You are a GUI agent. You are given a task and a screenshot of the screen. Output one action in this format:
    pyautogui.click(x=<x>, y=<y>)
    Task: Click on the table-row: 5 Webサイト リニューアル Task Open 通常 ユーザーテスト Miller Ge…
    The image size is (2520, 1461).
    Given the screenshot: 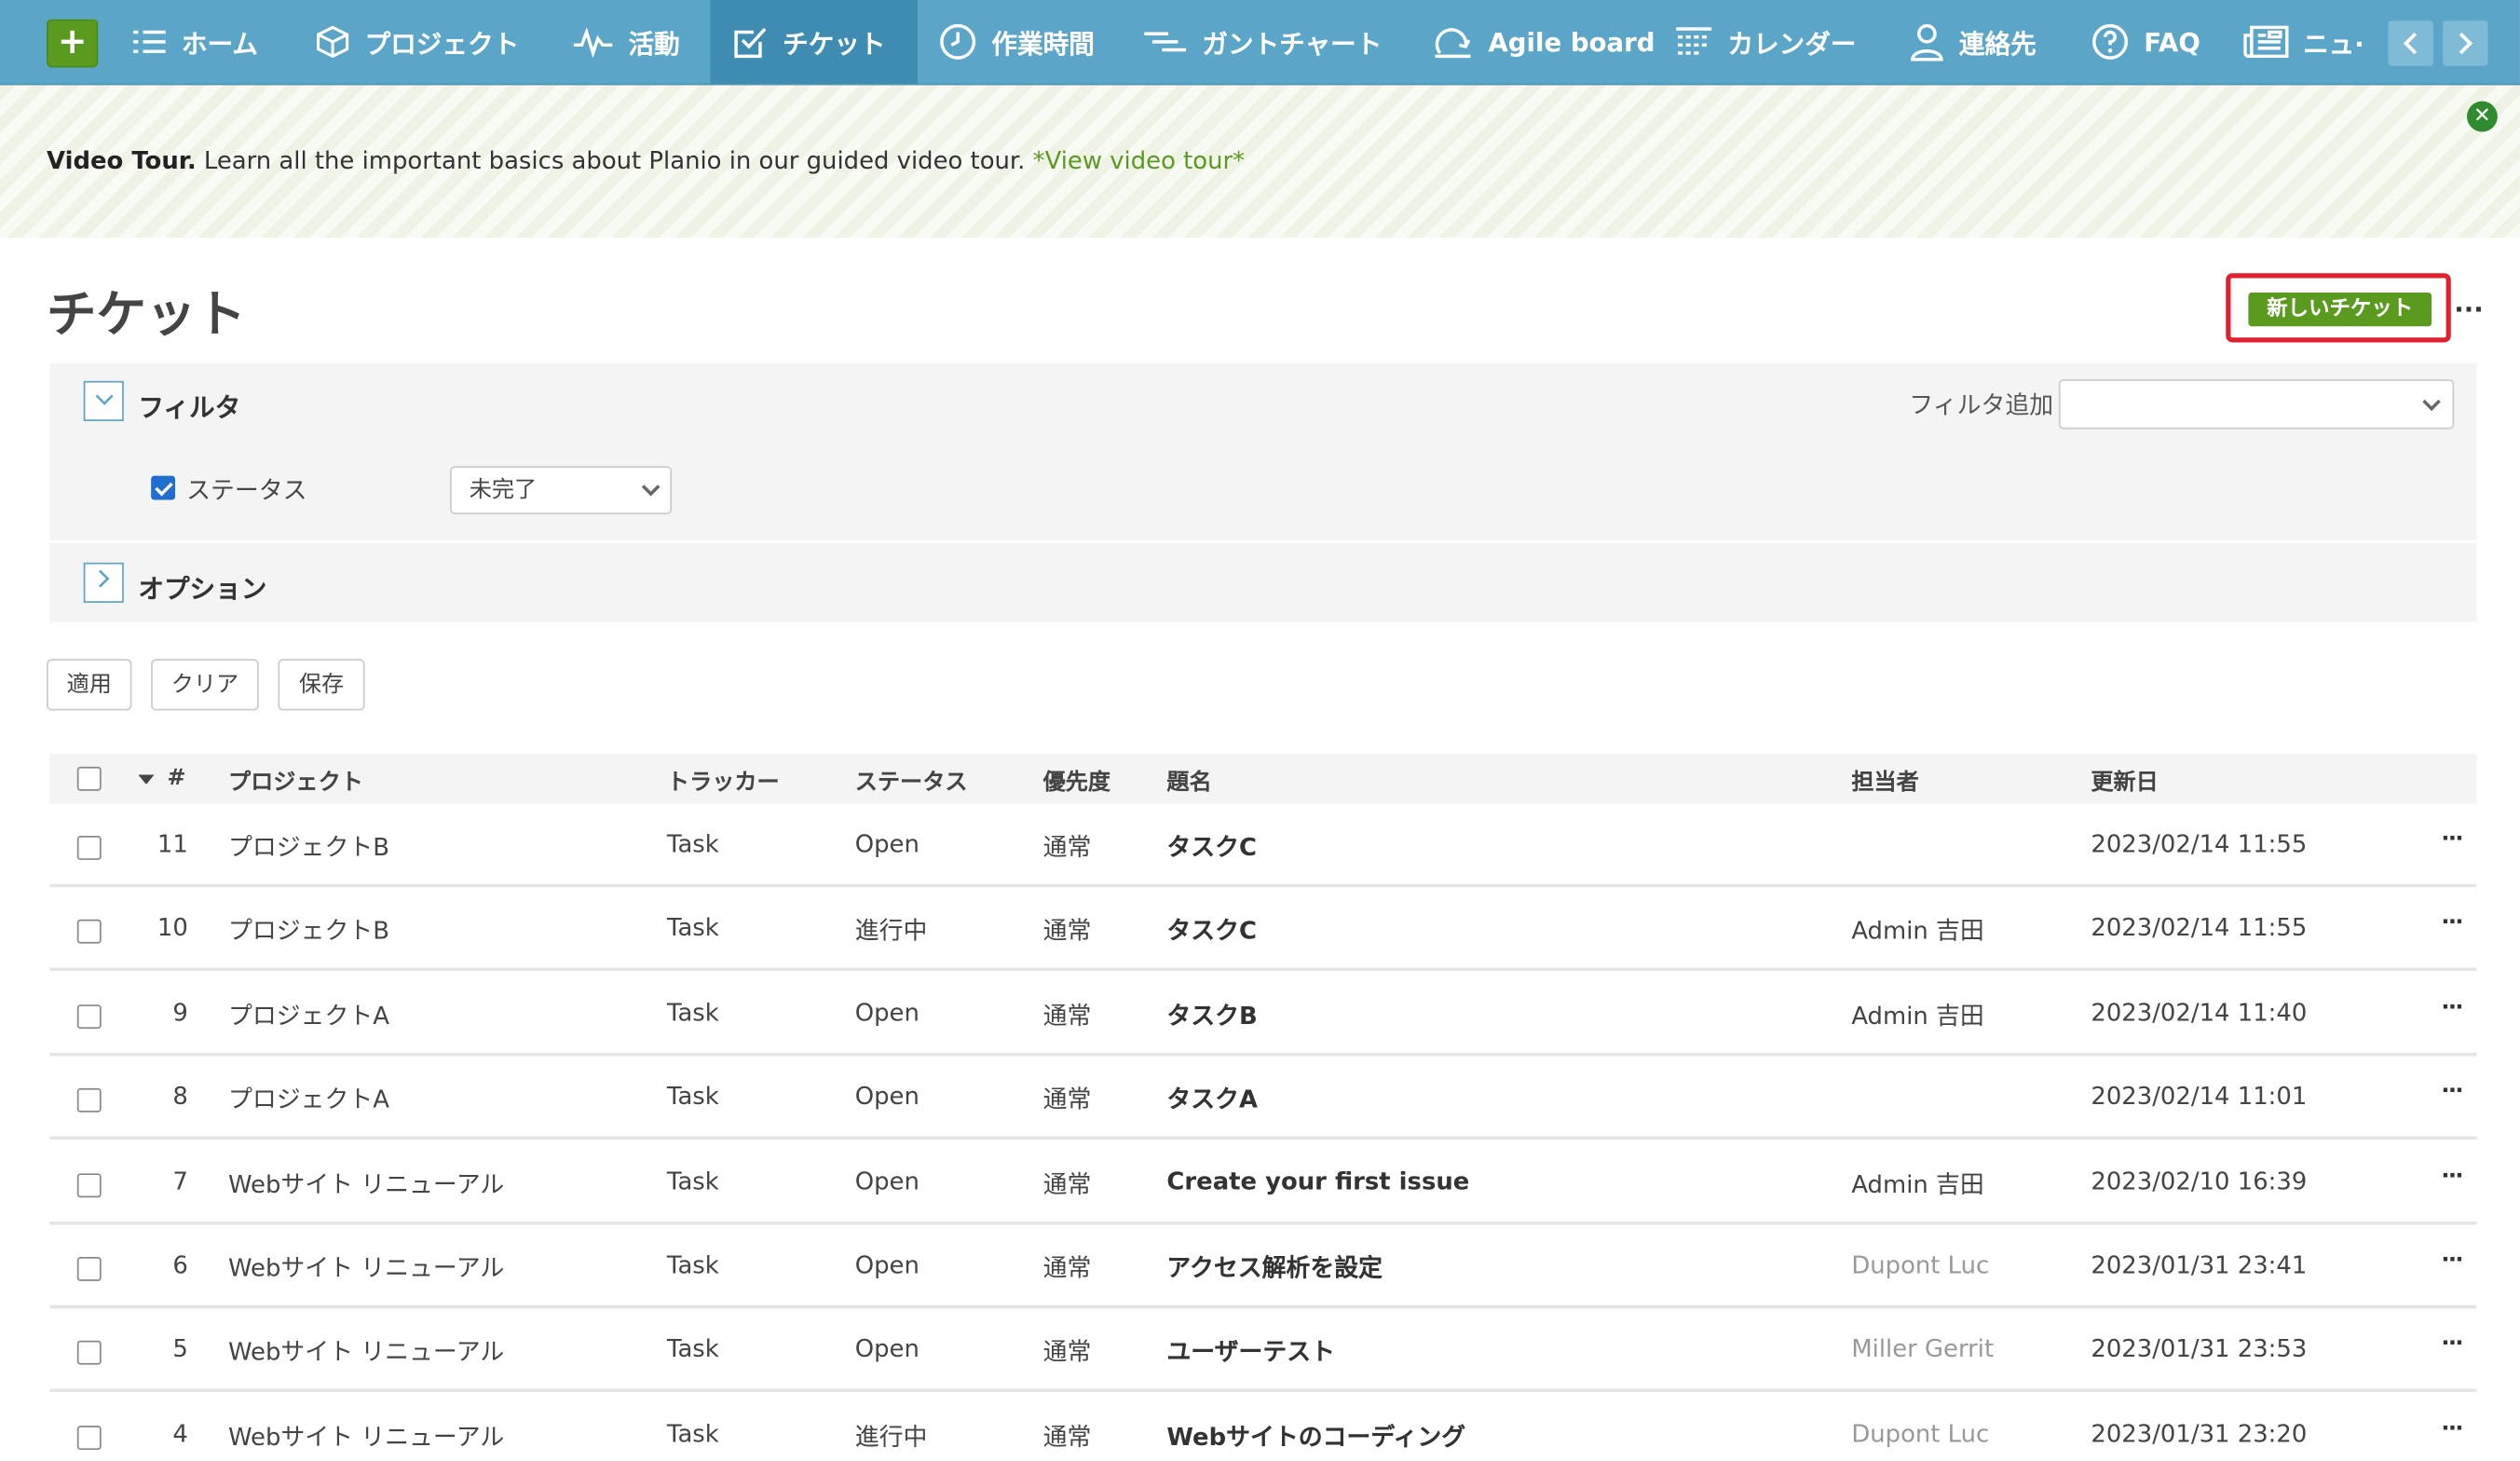 What is the action you would take?
    pyautogui.click(x=1263, y=1351)
    